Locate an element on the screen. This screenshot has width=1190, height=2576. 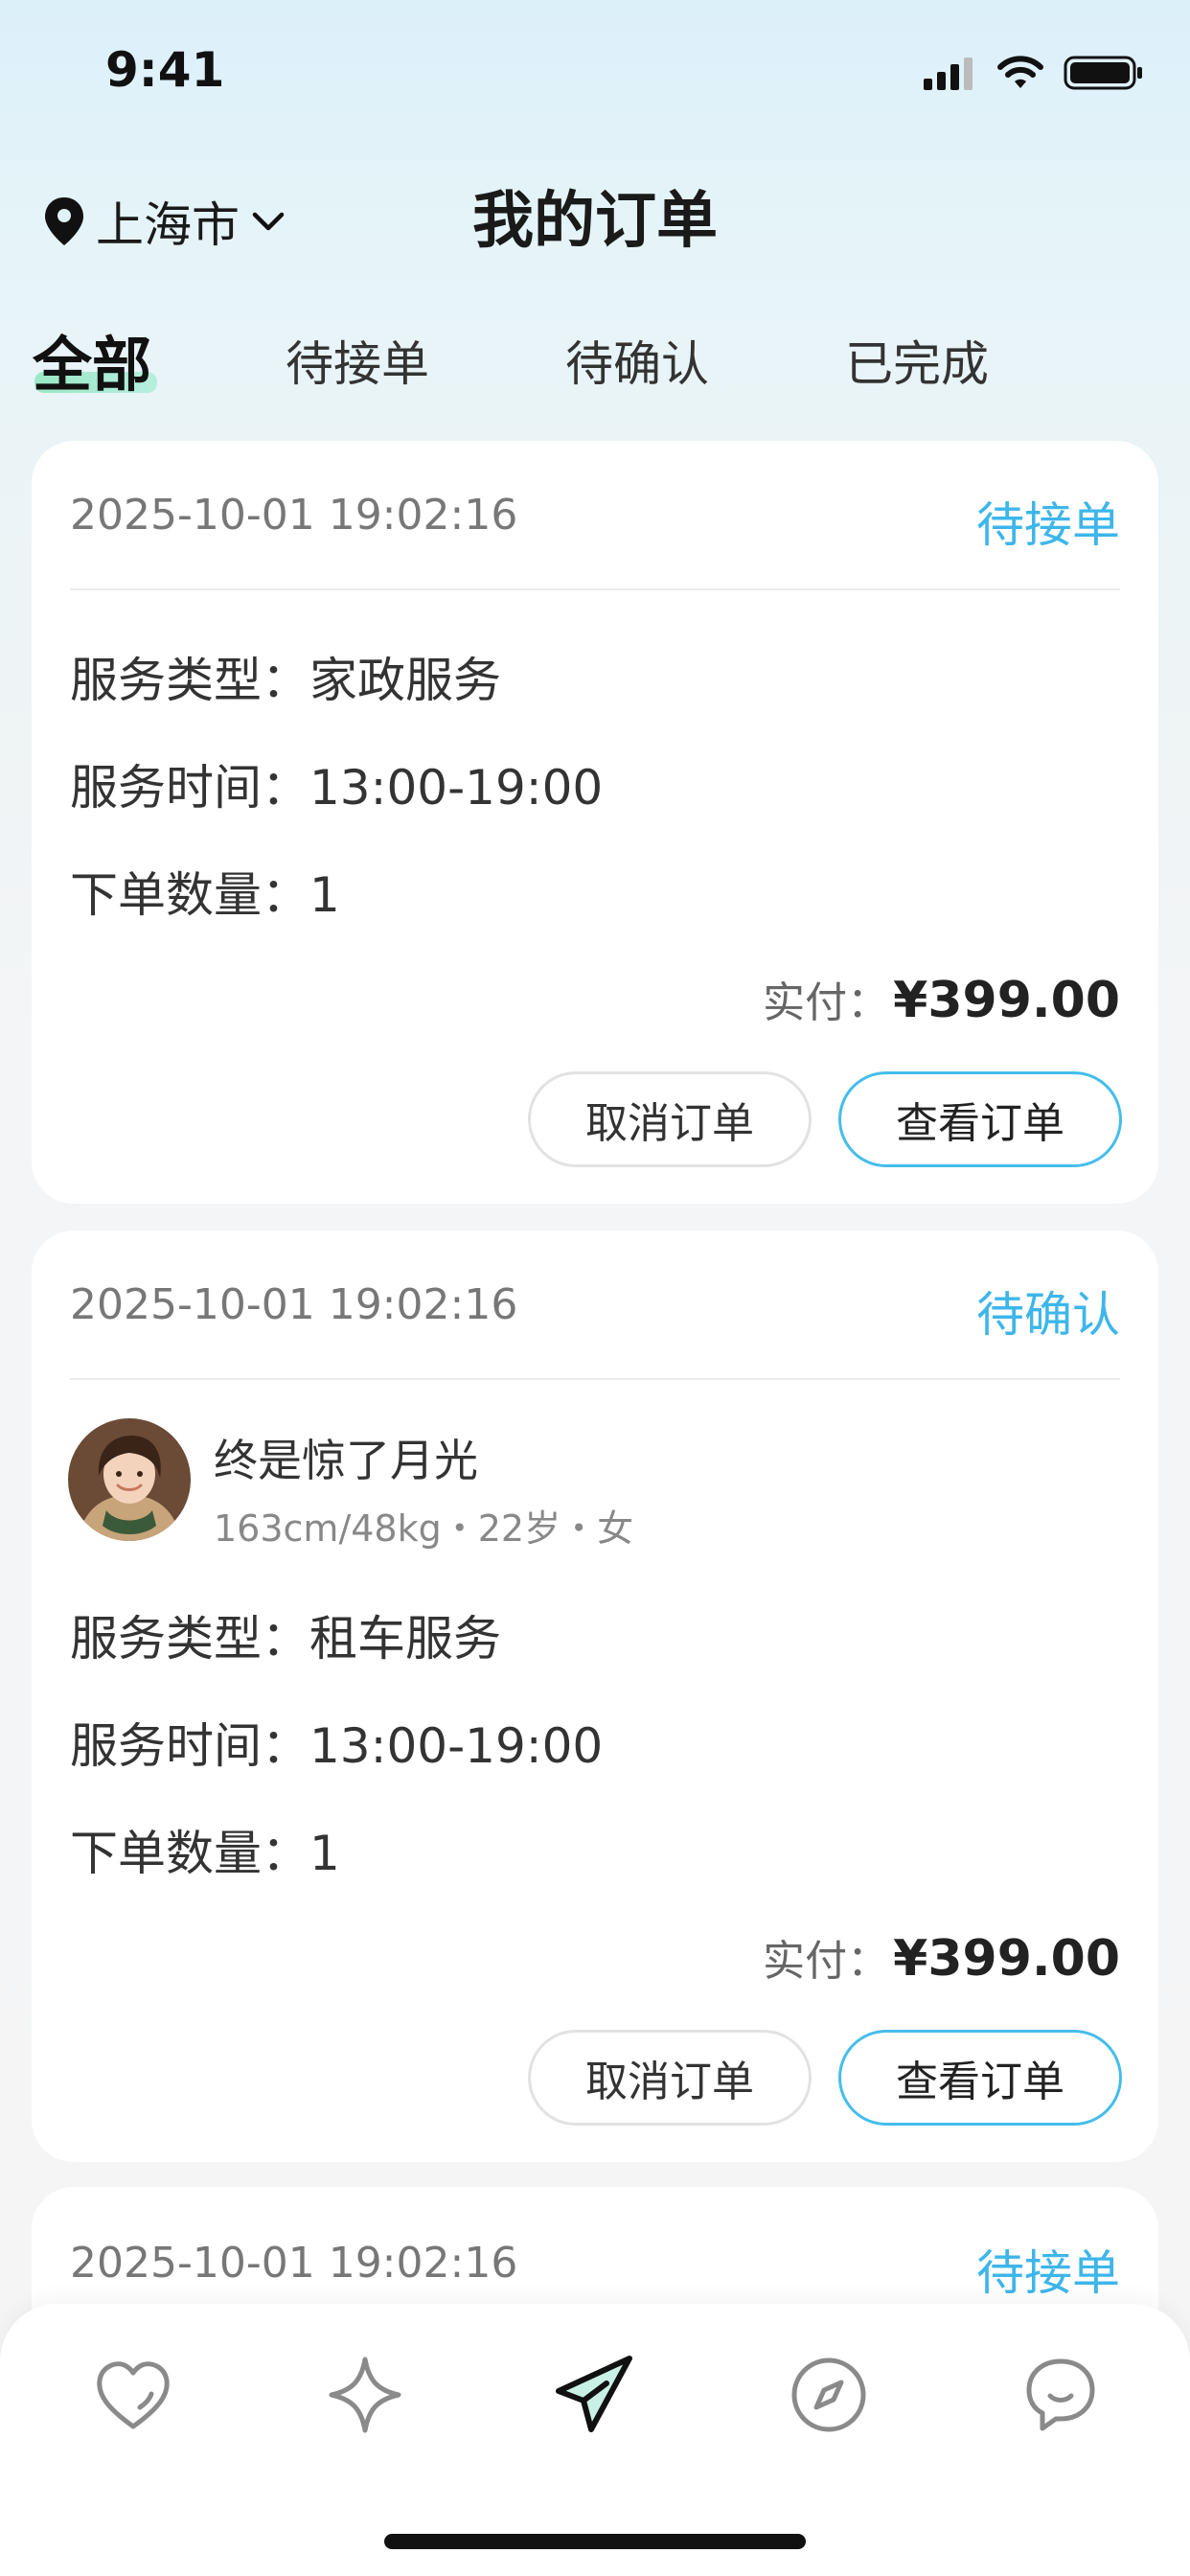
tab-pending-confirm: 待确认 is located at coordinates (637, 360).